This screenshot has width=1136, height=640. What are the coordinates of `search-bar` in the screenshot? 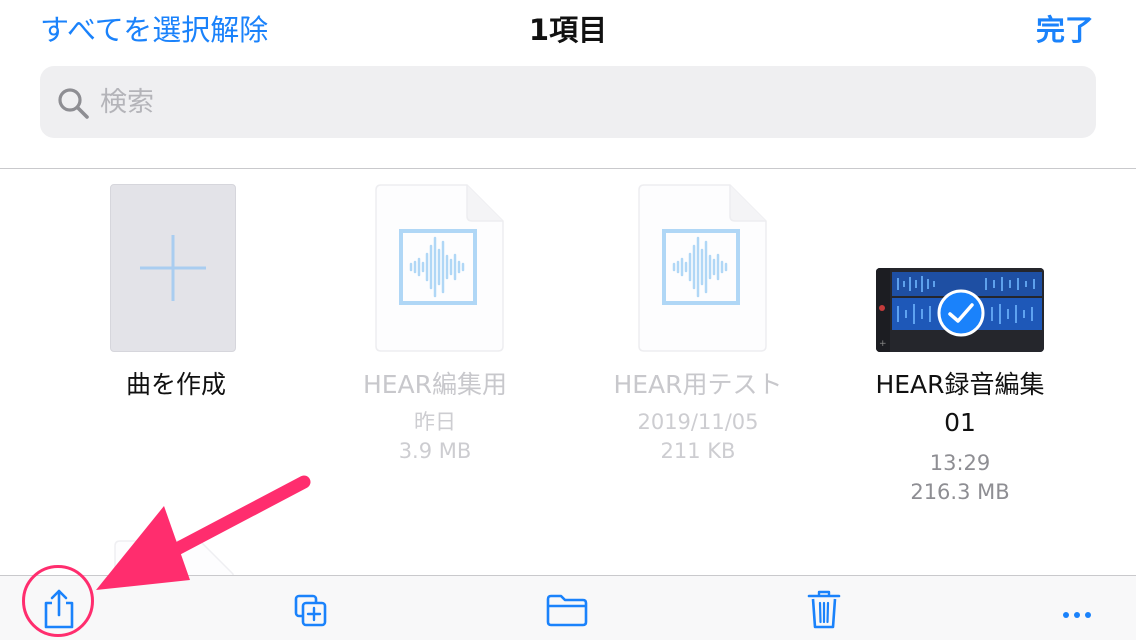 It's located at (568, 102).